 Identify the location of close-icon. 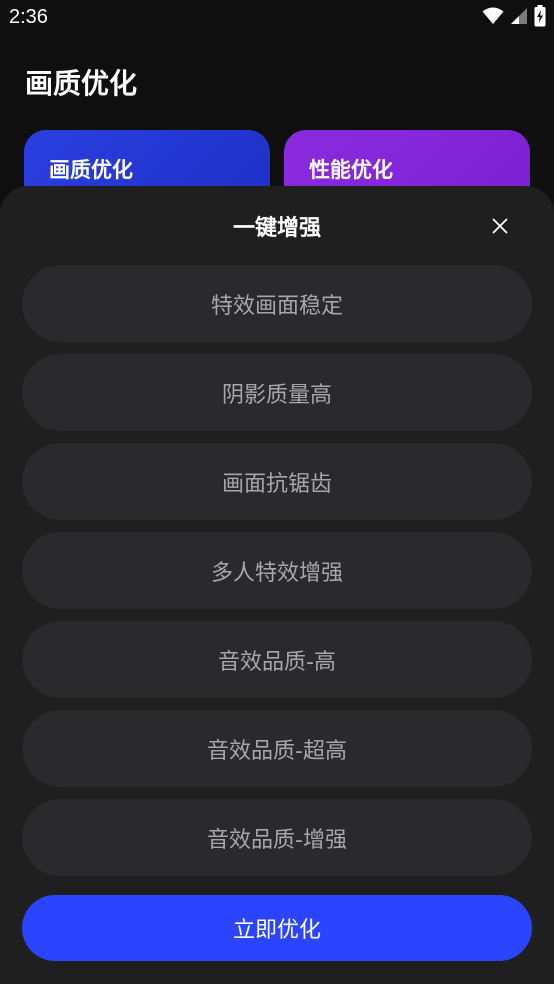
(500, 226).